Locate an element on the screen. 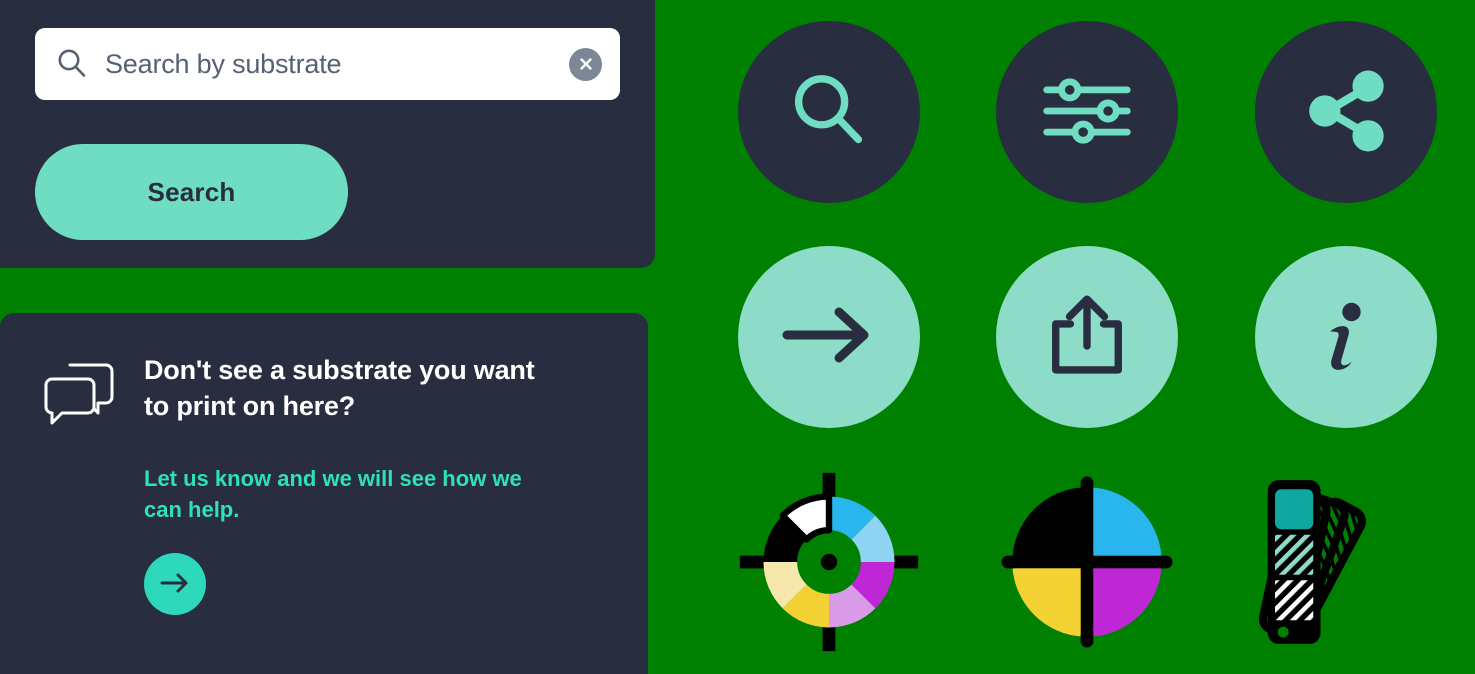  search-circle-button is located at coordinates (829, 112).